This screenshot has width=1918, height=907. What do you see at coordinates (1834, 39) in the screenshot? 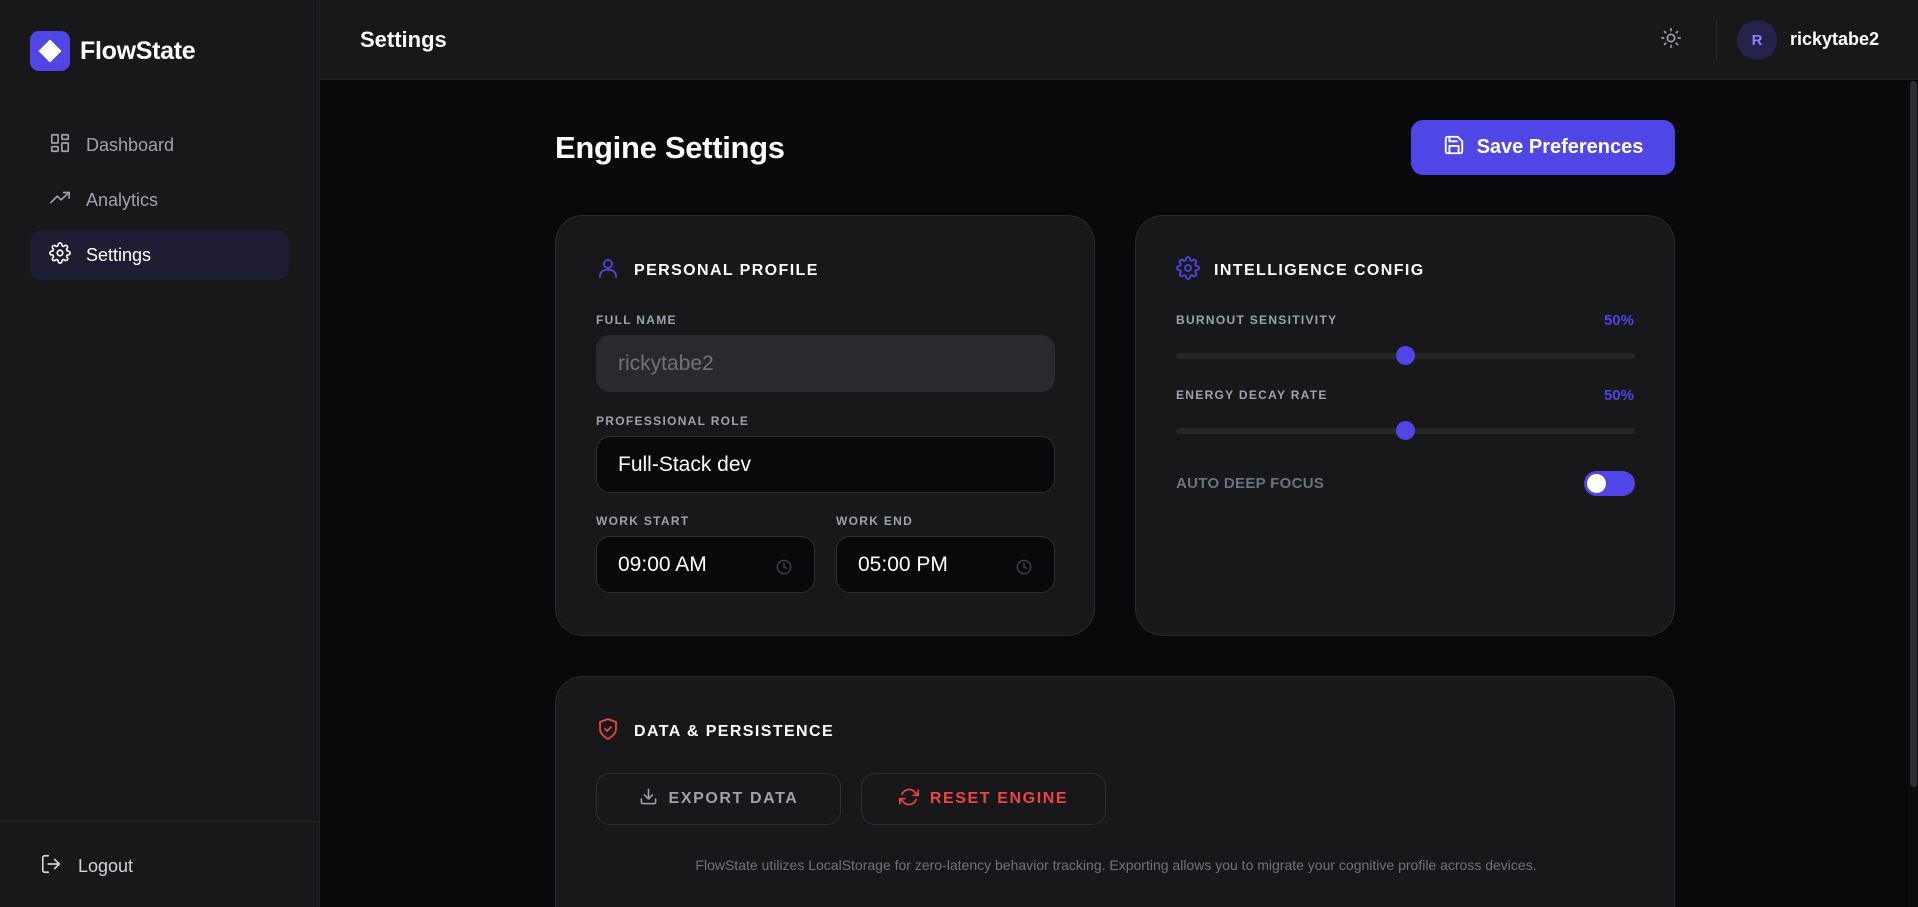
I see `username: rickytabe2` at bounding box center [1834, 39].